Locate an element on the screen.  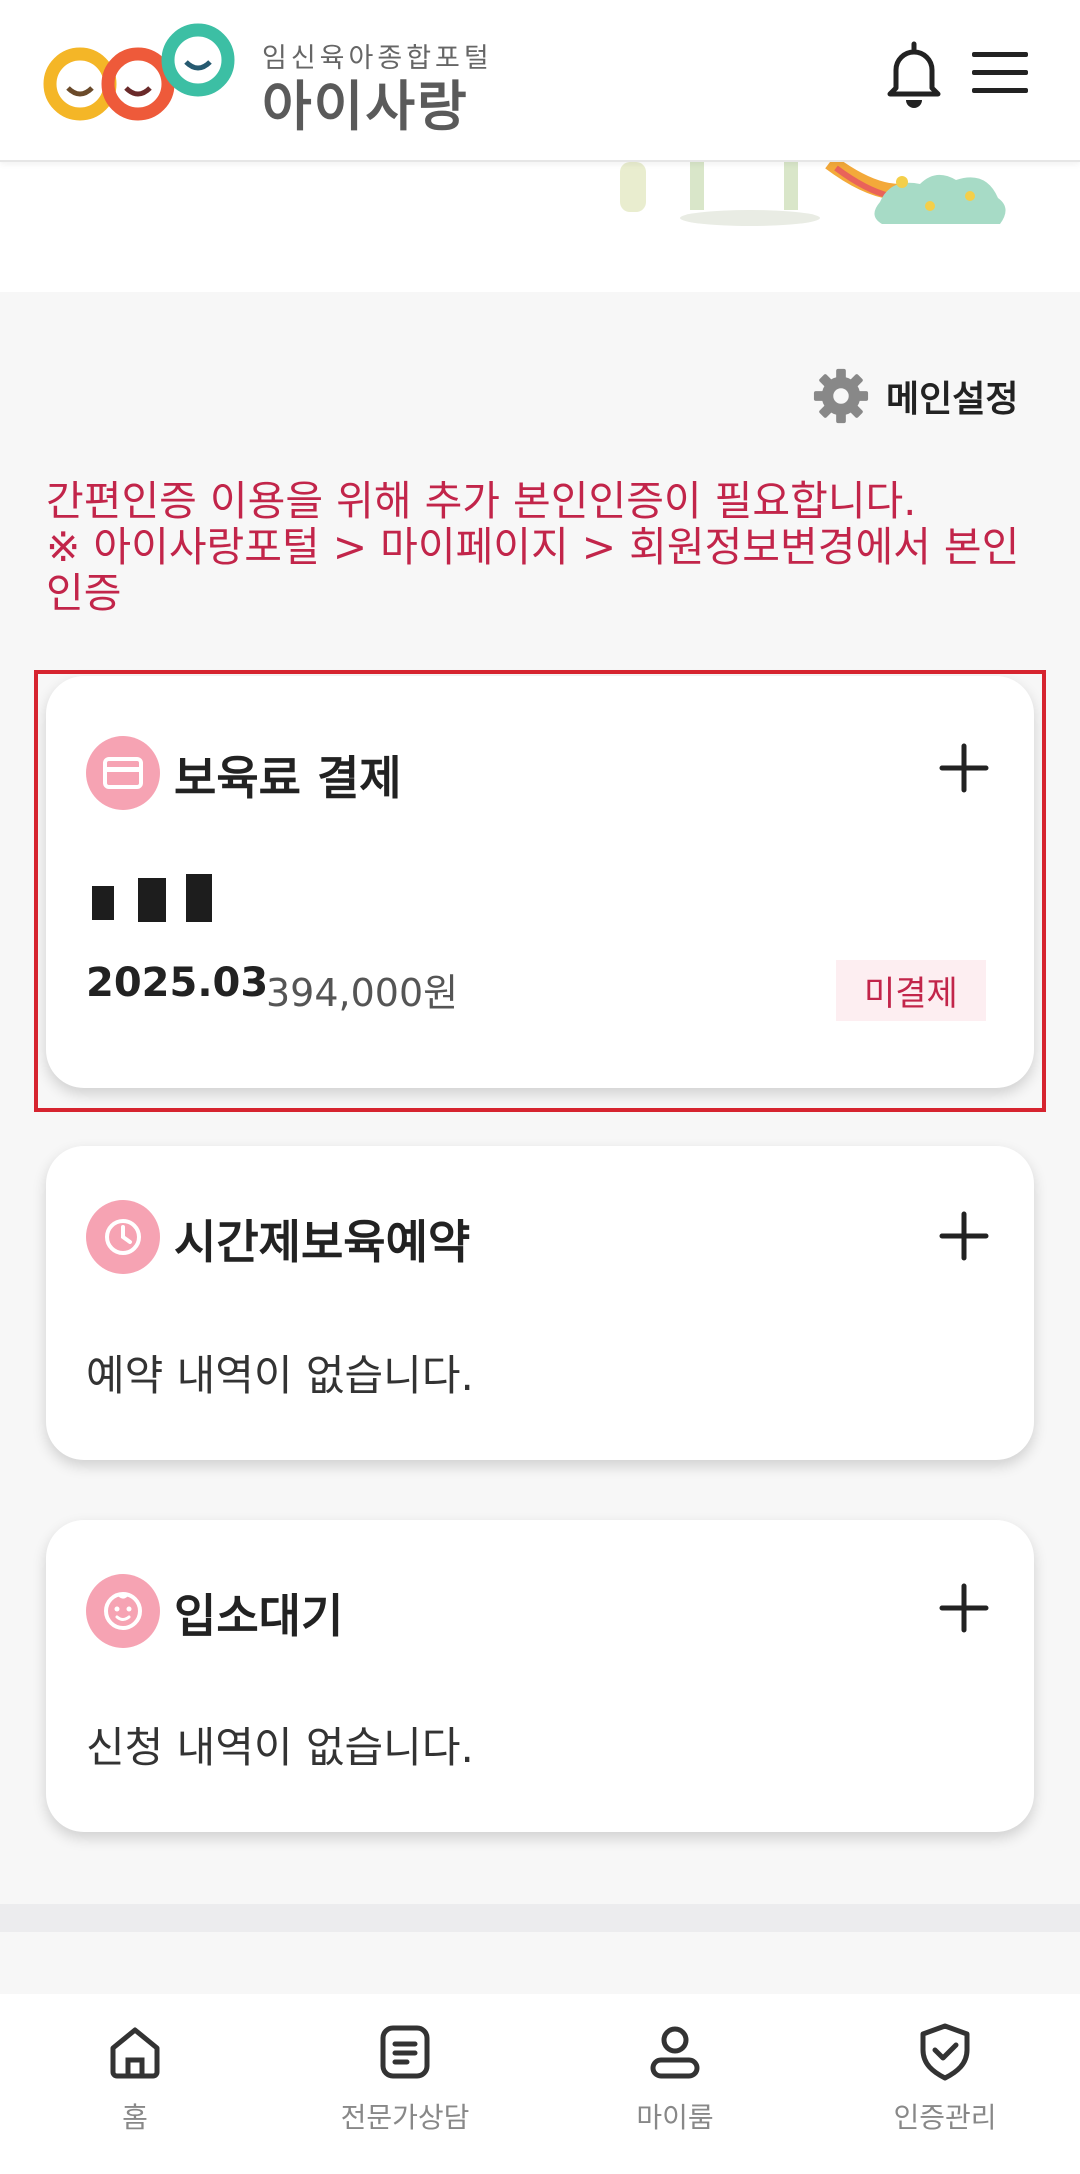
notice-line-1: 간편인증 이용을 위해 추가 본인인증이 필요합니다. is located at coordinates (481, 501).